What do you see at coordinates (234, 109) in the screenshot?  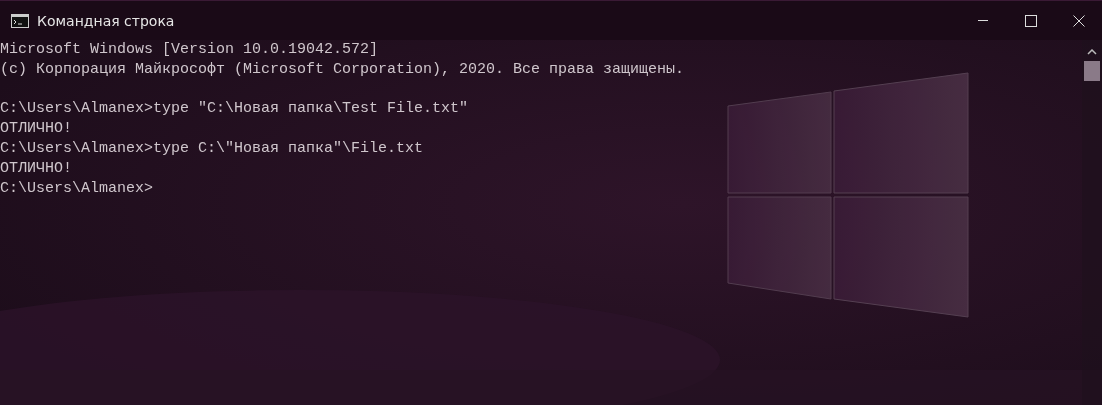 I see `console-line: C:\Users\Almanex>type "C:\Новая папка\Test File.txt"` at bounding box center [234, 109].